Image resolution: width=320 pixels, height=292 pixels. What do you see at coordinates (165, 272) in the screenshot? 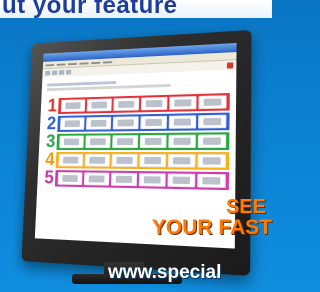
I see `website-url: www.special` at bounding box center [165, 272].